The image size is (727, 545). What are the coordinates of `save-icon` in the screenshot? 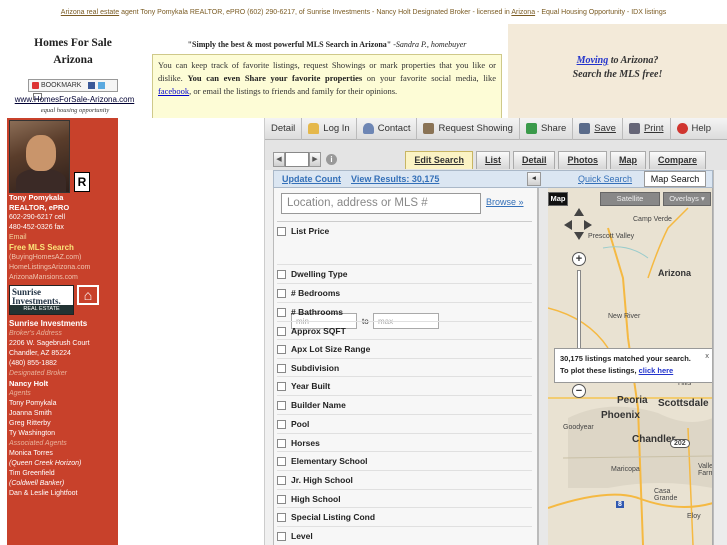 It's located at (585, 128).